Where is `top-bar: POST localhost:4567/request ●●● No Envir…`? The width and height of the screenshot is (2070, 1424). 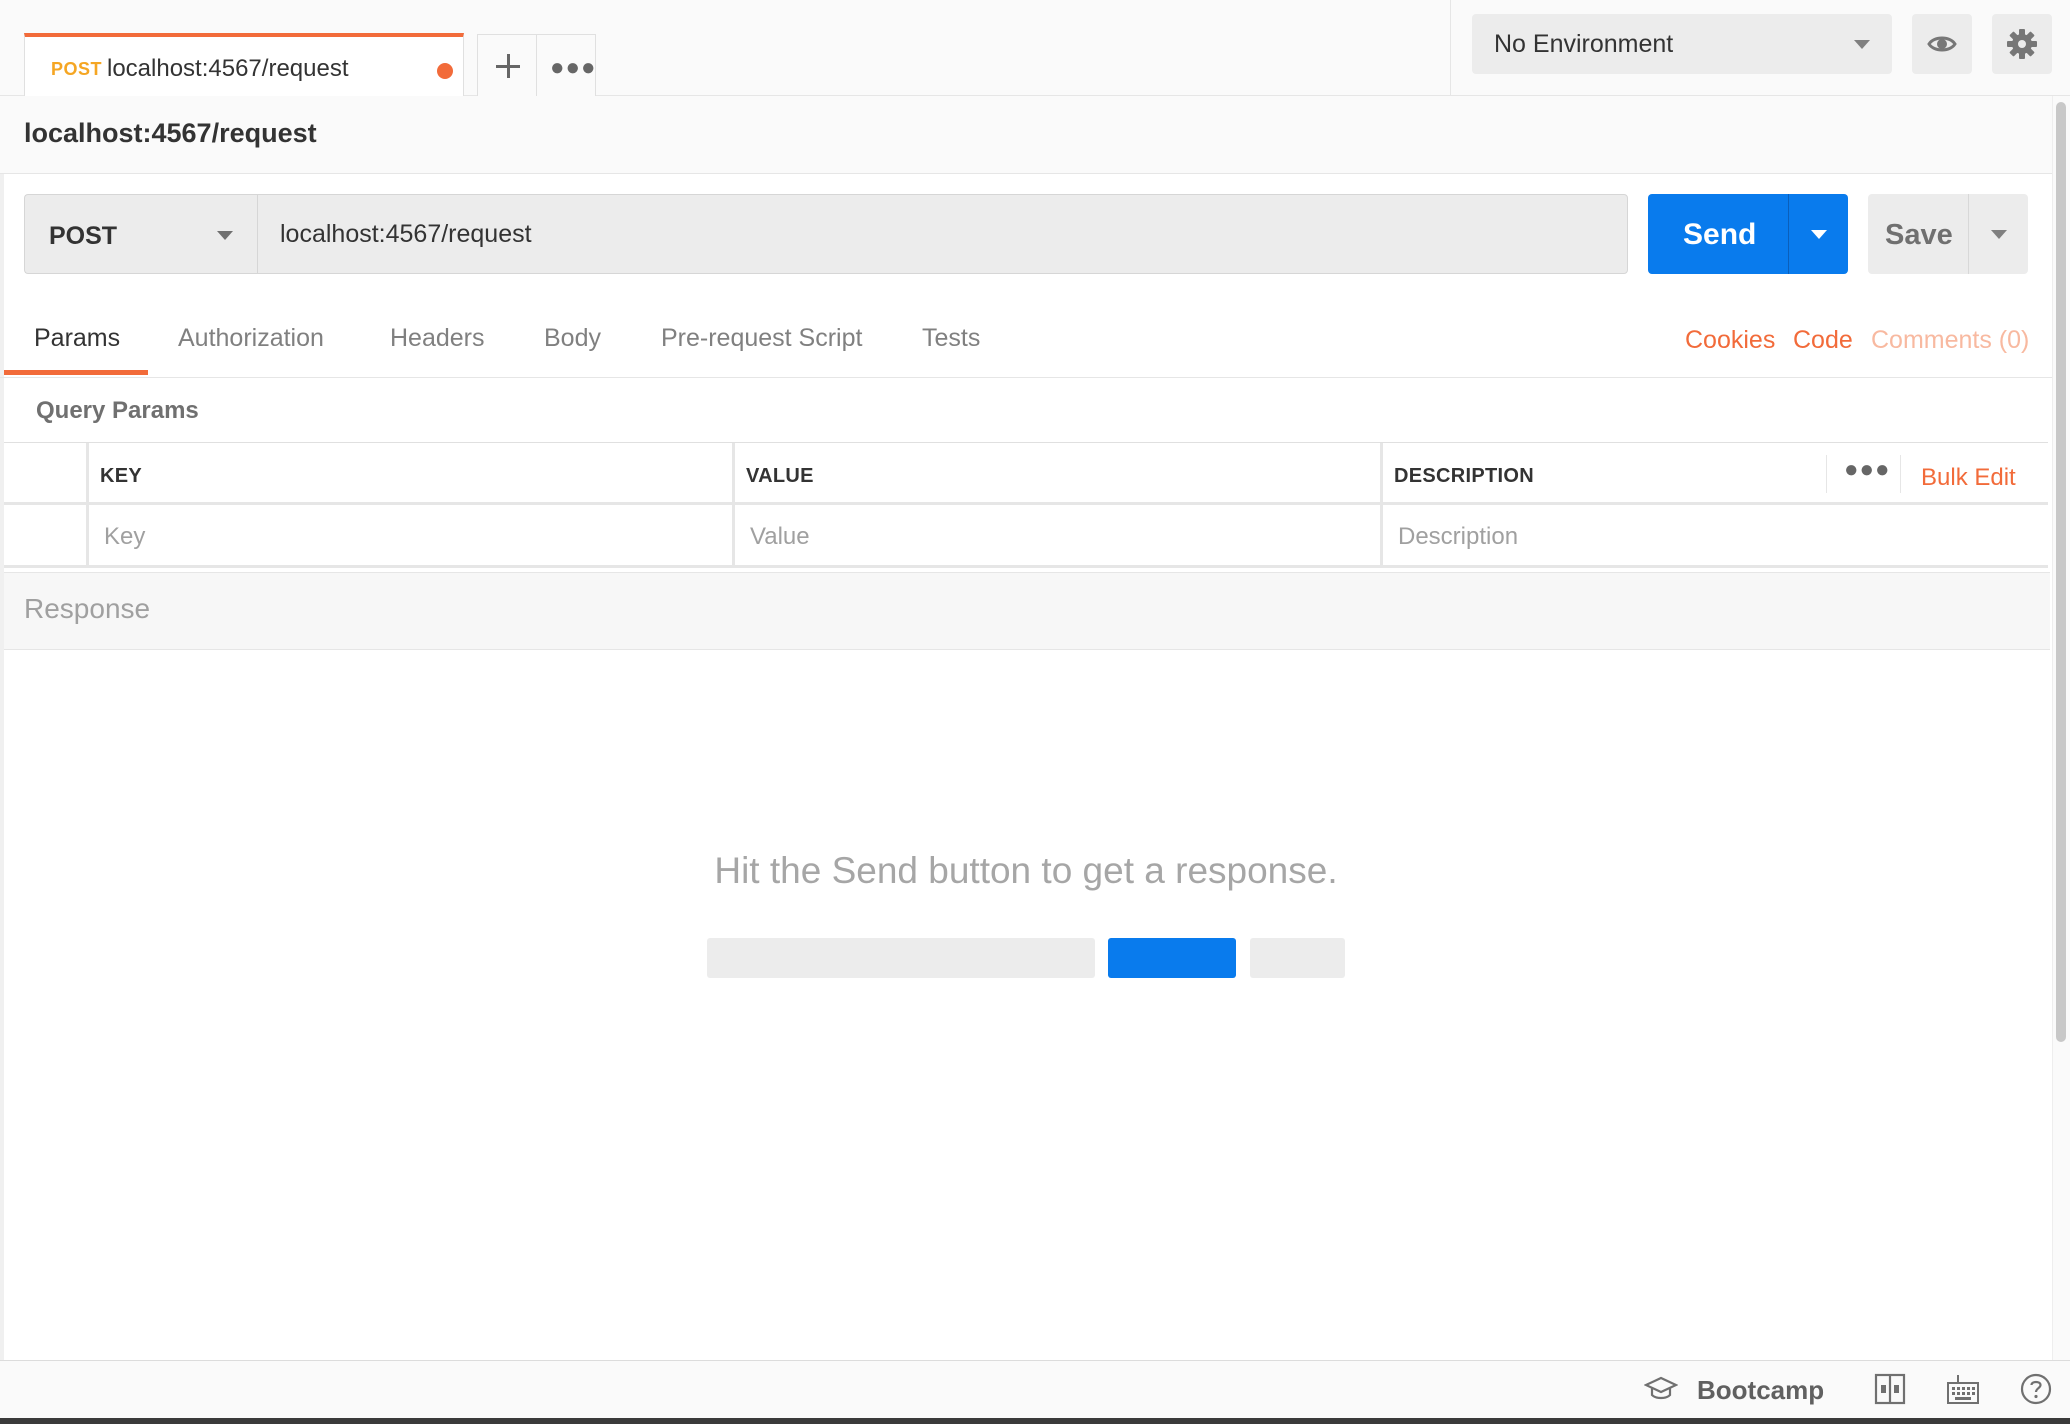 top-bar: POST localhost:4567/request ●●● No Envir… is located at coordinates (1035, 48).